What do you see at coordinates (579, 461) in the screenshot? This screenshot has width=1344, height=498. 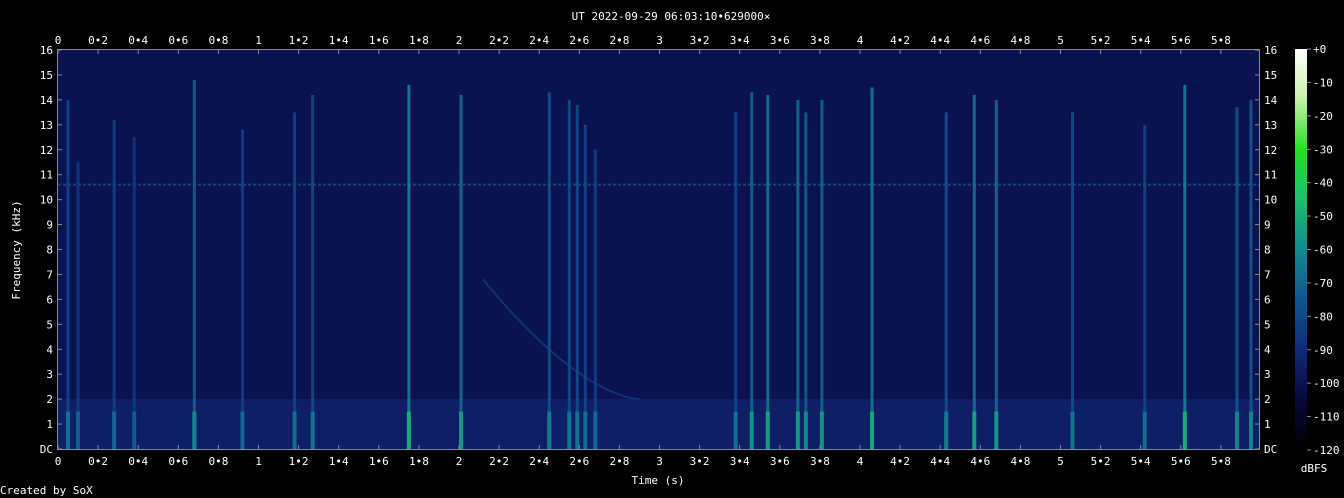 I see `x-tick-label: 2•6` at bounding box center [579, 461].